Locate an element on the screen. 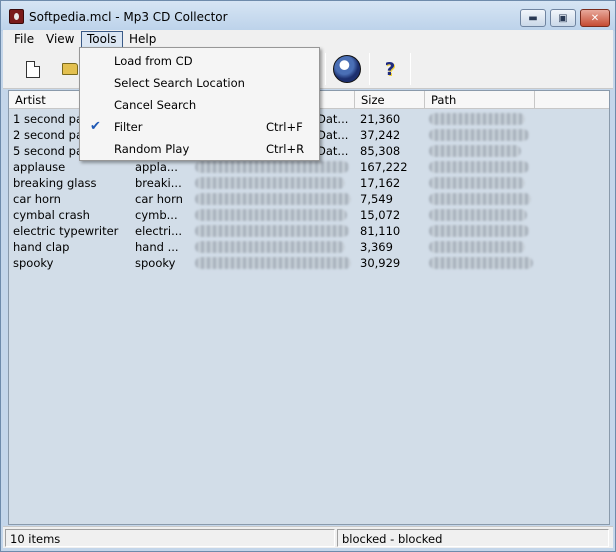 The image size is (616, 552). table-row: hand clap hand ... 3,369 is located at coordinates (309, 247).